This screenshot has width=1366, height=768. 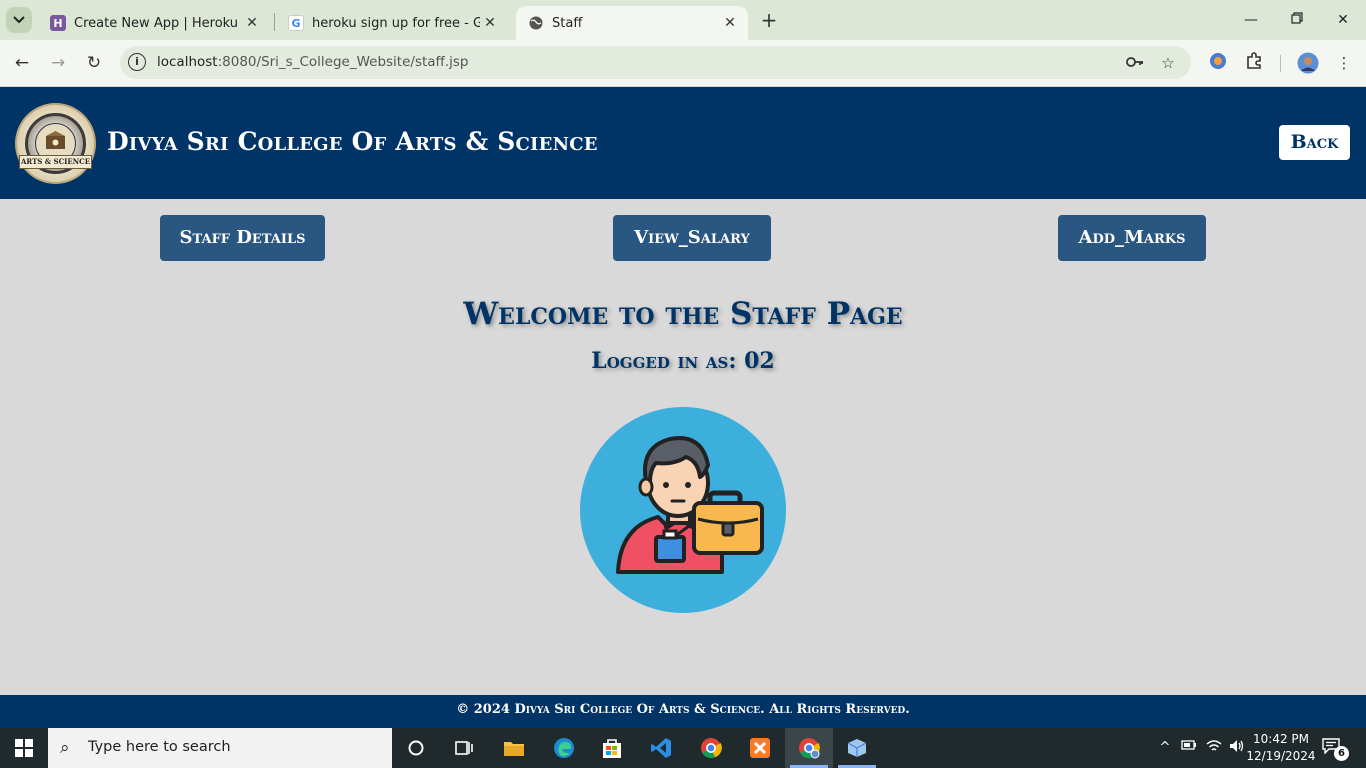 I want to click on close-window-button: ✕, so click(x=1343, y=20).